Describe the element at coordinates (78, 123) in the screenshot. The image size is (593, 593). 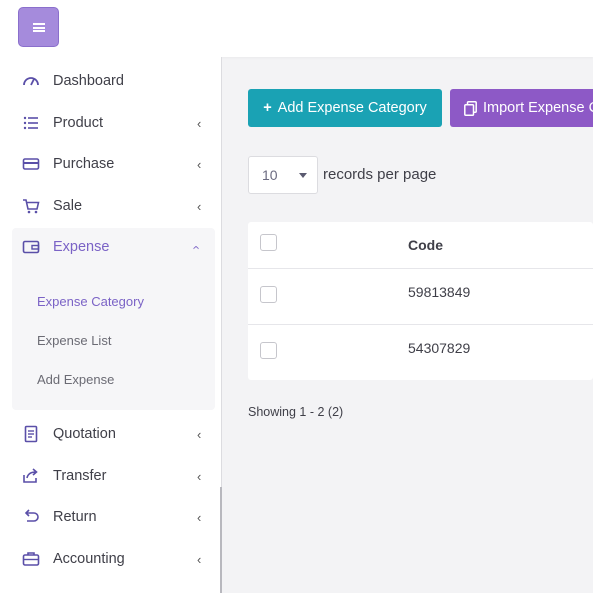
I see `sidebar-item-label: Product` at that location.